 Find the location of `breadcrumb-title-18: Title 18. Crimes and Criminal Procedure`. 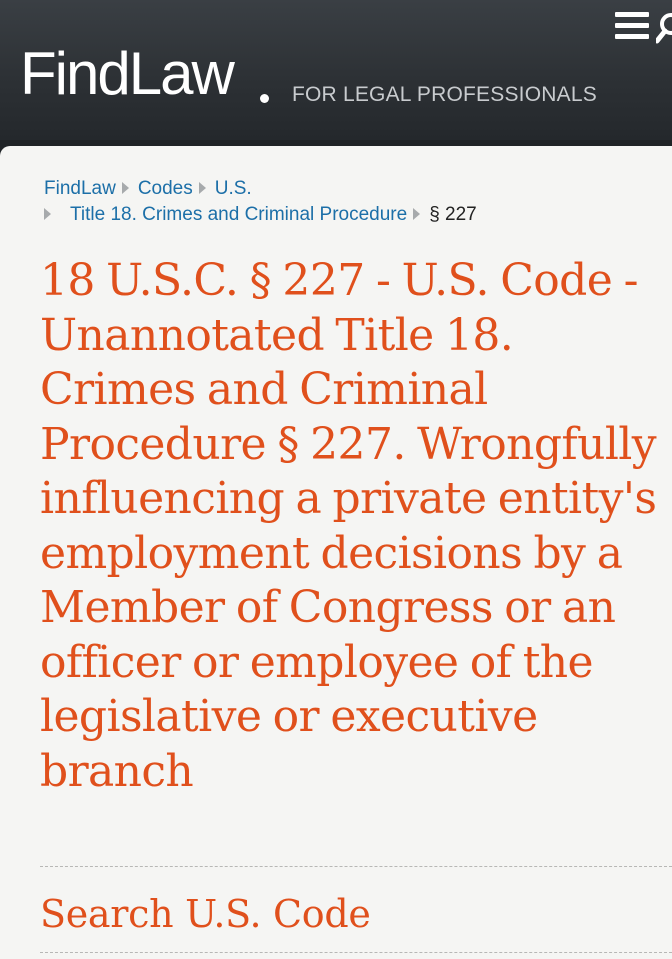

breadcrumb-title-18: Title 18. Crimes and Criminal Procedure is located at coordinates (238, 214).